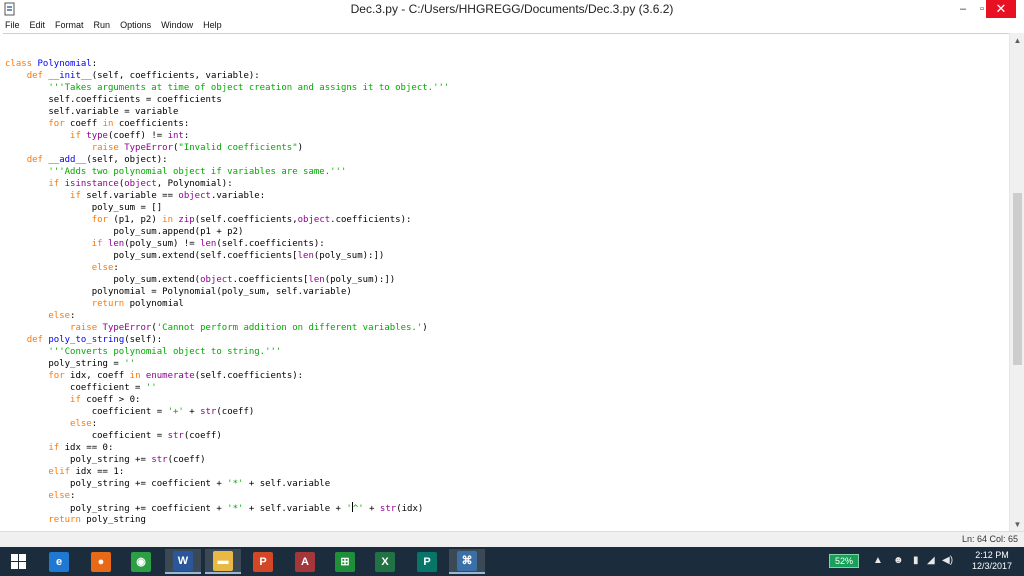 This screenshot has width=1024, height=576. I want to click on code-line: def poly_to_string(self):, so click(227, 340).